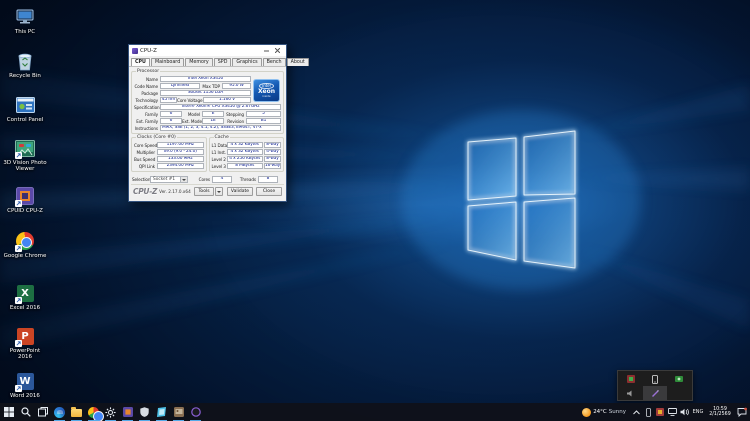  I want to click on tray-overflow-cpuz-icon, so click(631, 379).